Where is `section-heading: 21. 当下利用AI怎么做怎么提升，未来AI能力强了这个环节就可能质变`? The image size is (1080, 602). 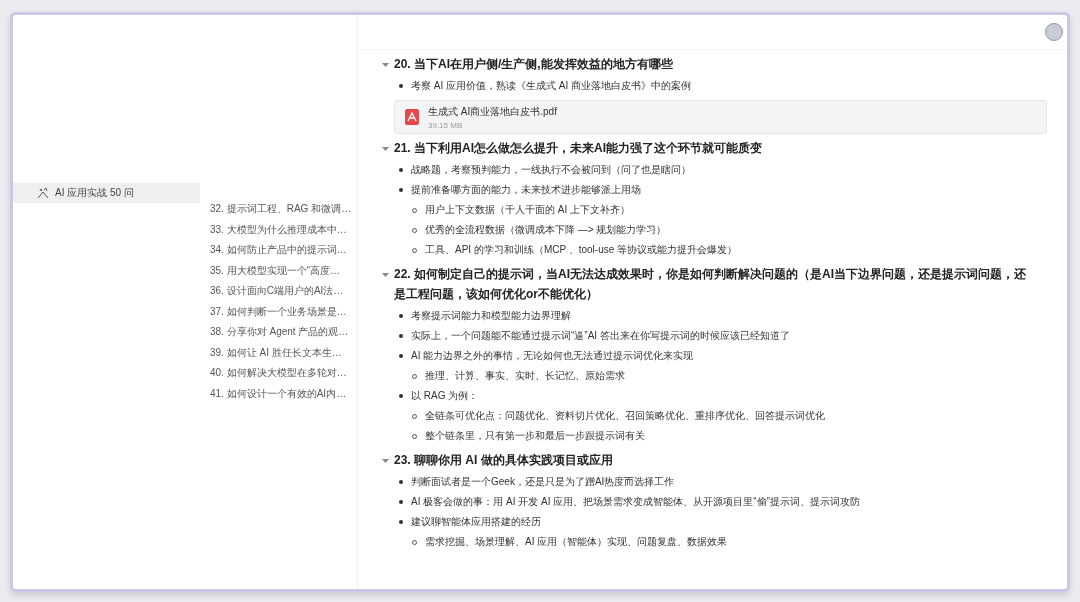
section-heading: 21. 当下利用AI怎么做怎么提升，未来AI能力强了这个环节就可能质变 is located at coordinates (578, 148).